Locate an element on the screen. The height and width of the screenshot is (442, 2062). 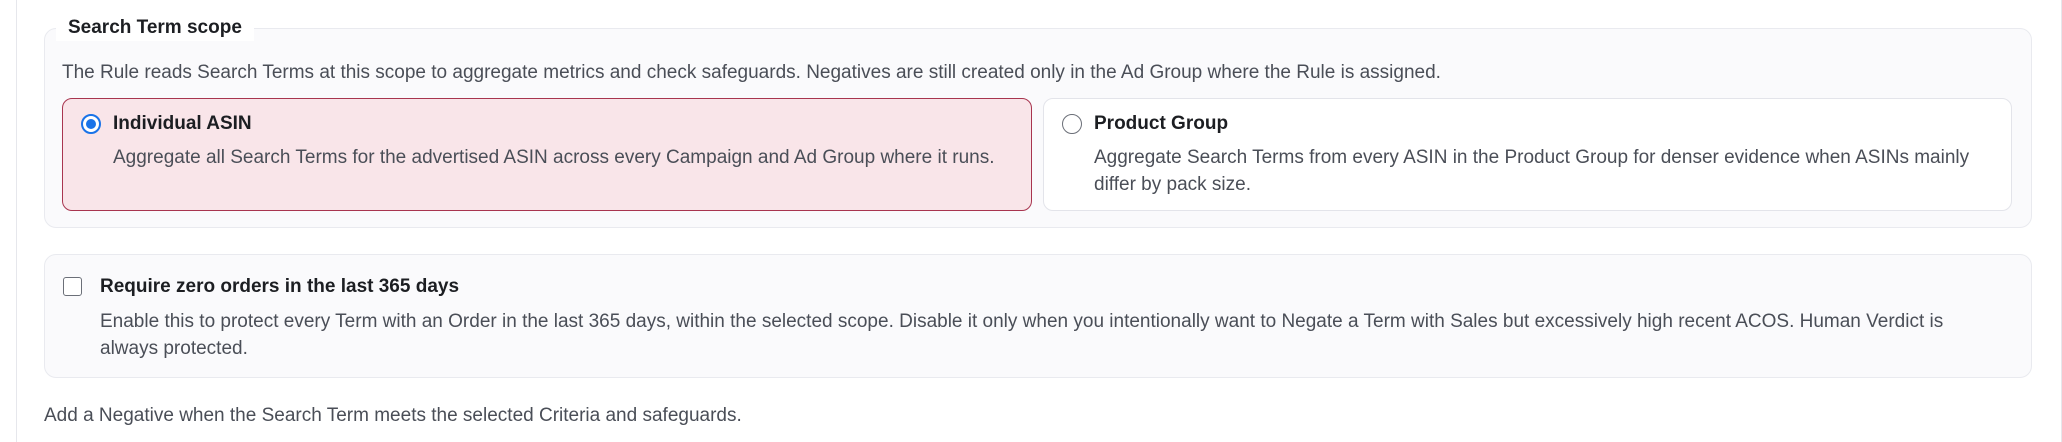
require-zero-orders-checkbox is located at coordinates (72, 286).